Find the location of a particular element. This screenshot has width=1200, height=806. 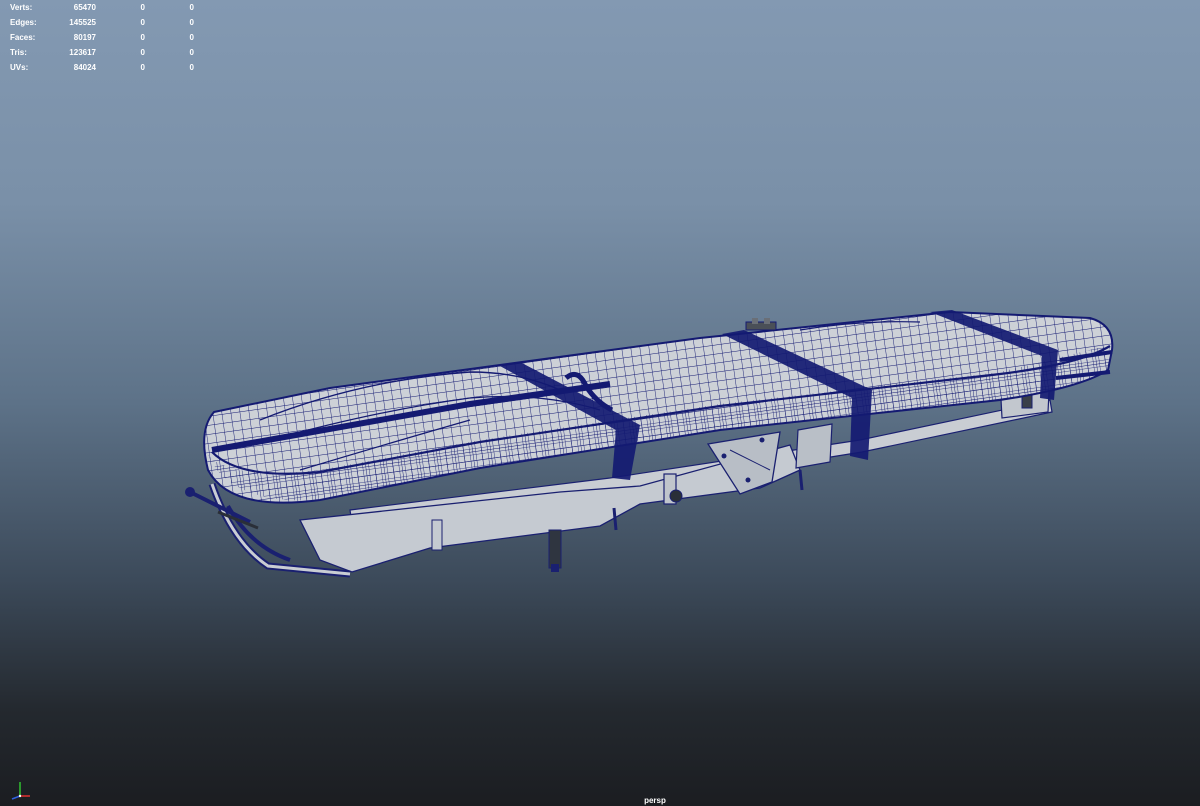

side-panel is located at coordinates (814, 446).